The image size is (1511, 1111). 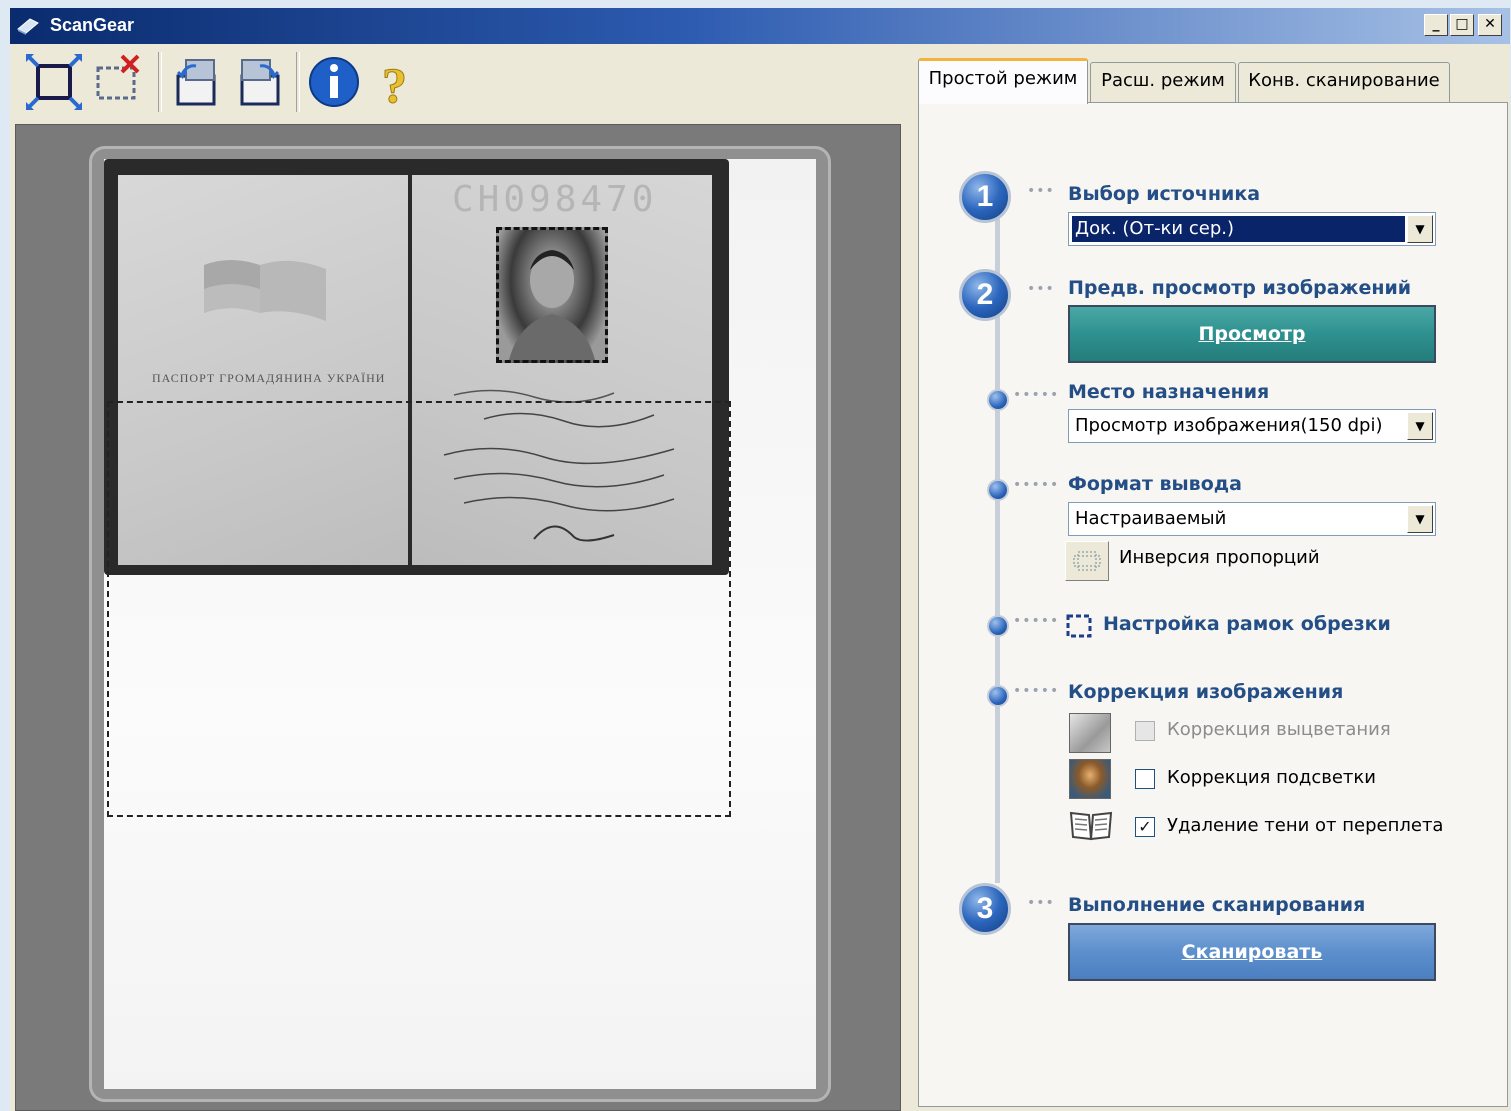 What do you see at coordinates (1305, 825) in the screenshot?
I see `gutter-shadow-label: Удаление тени от переплета` at bounding box center [1305, 825].